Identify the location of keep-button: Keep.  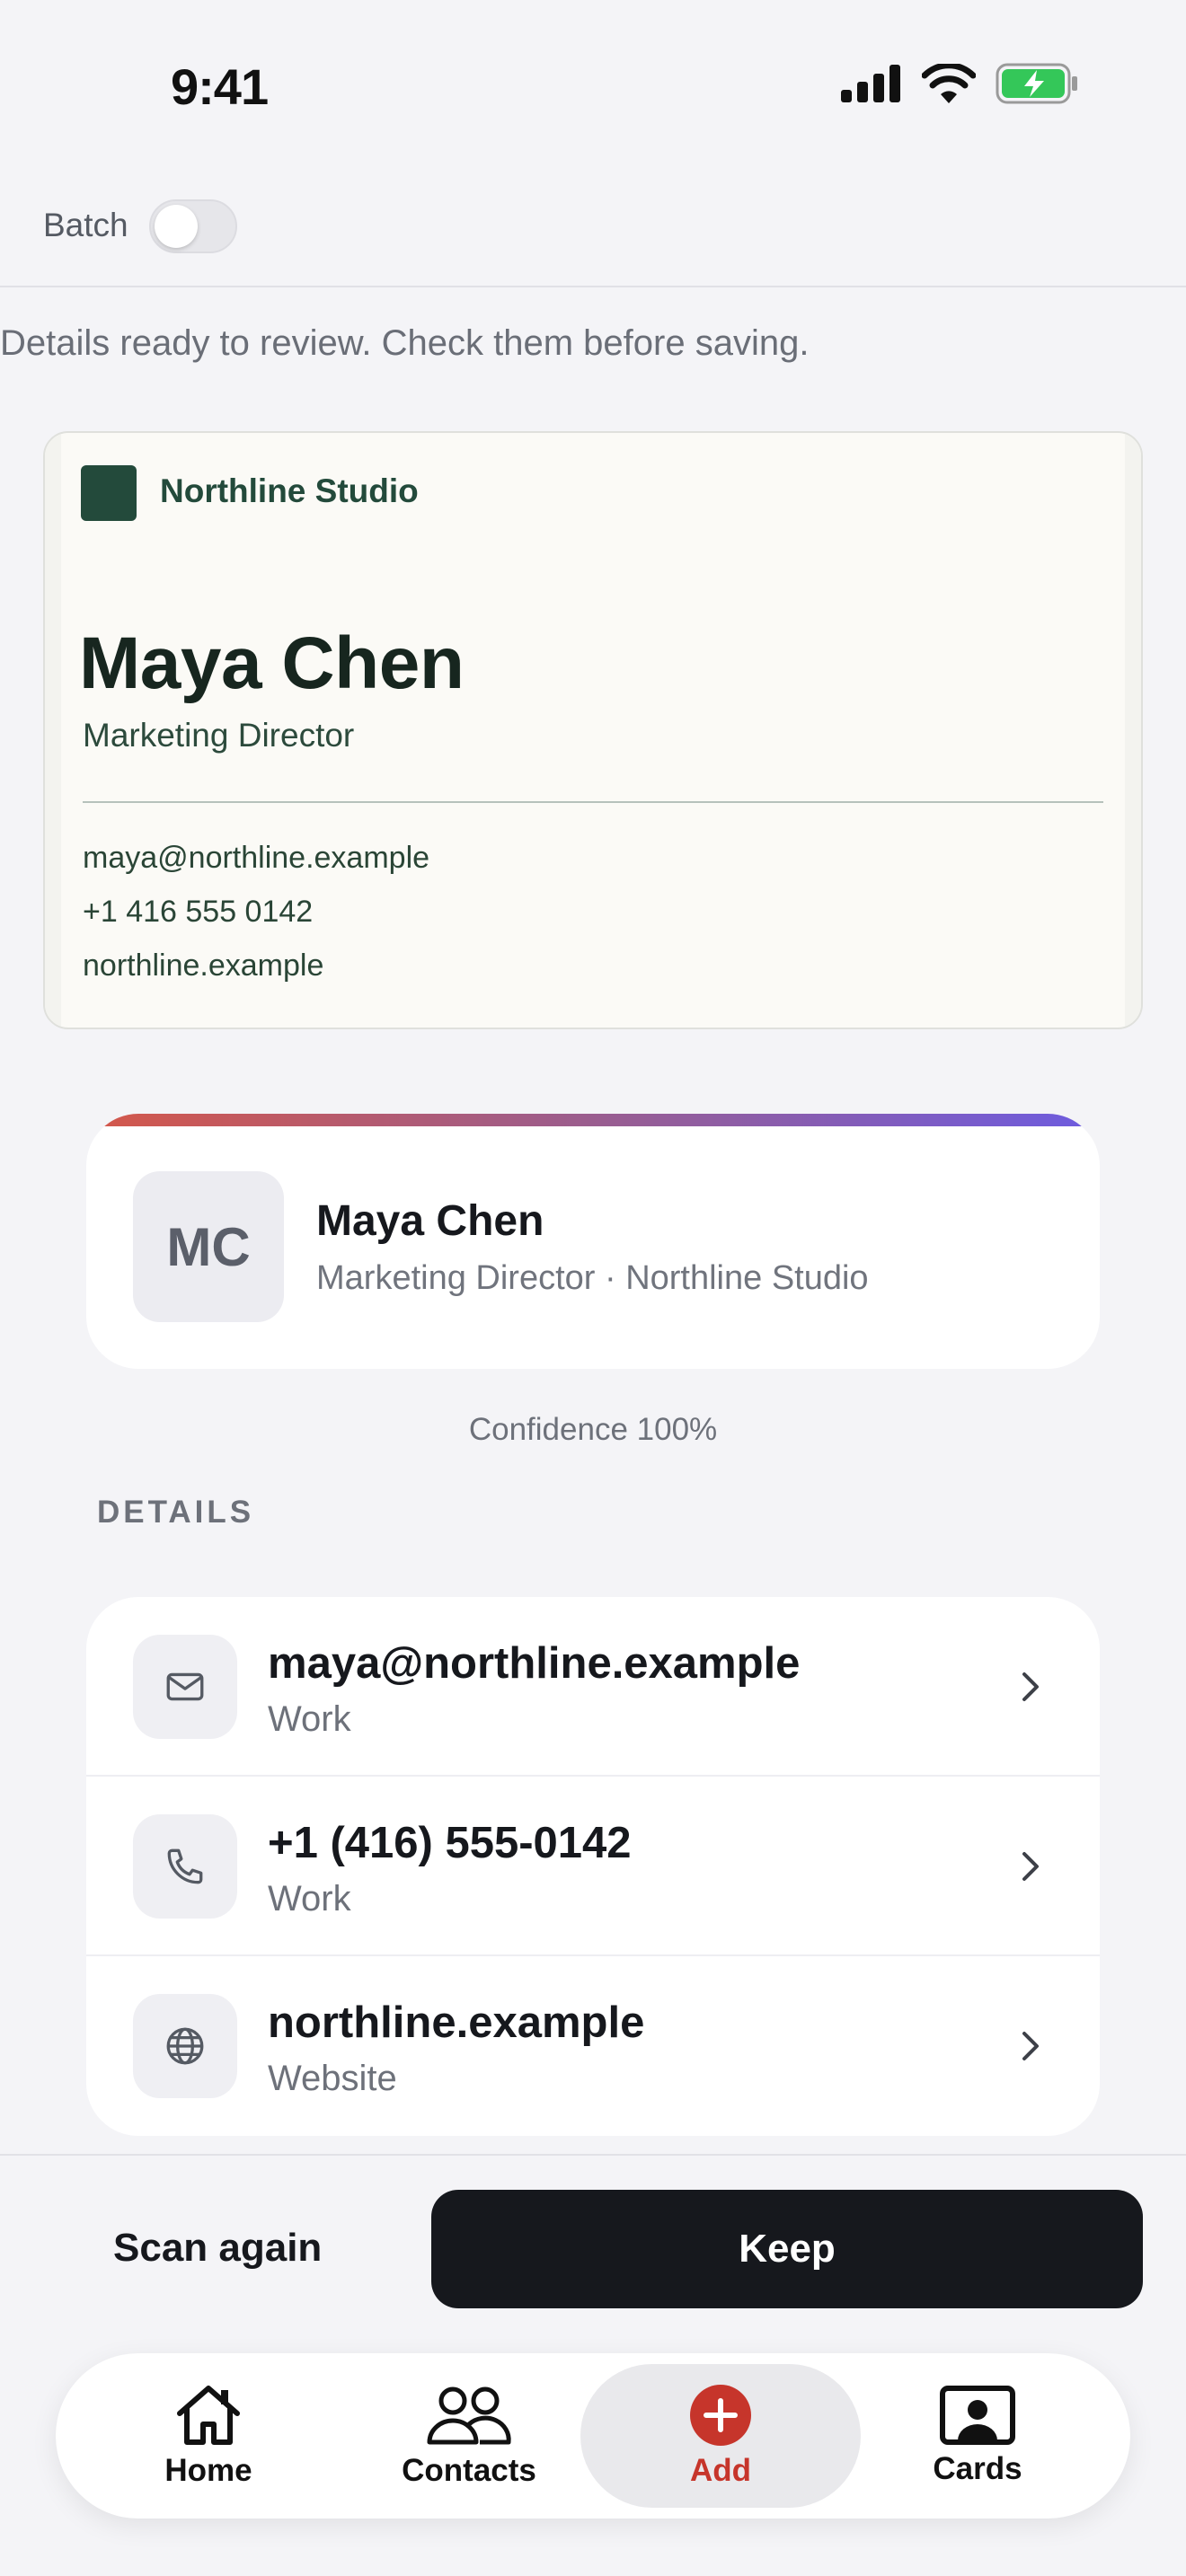
(787, 2249).